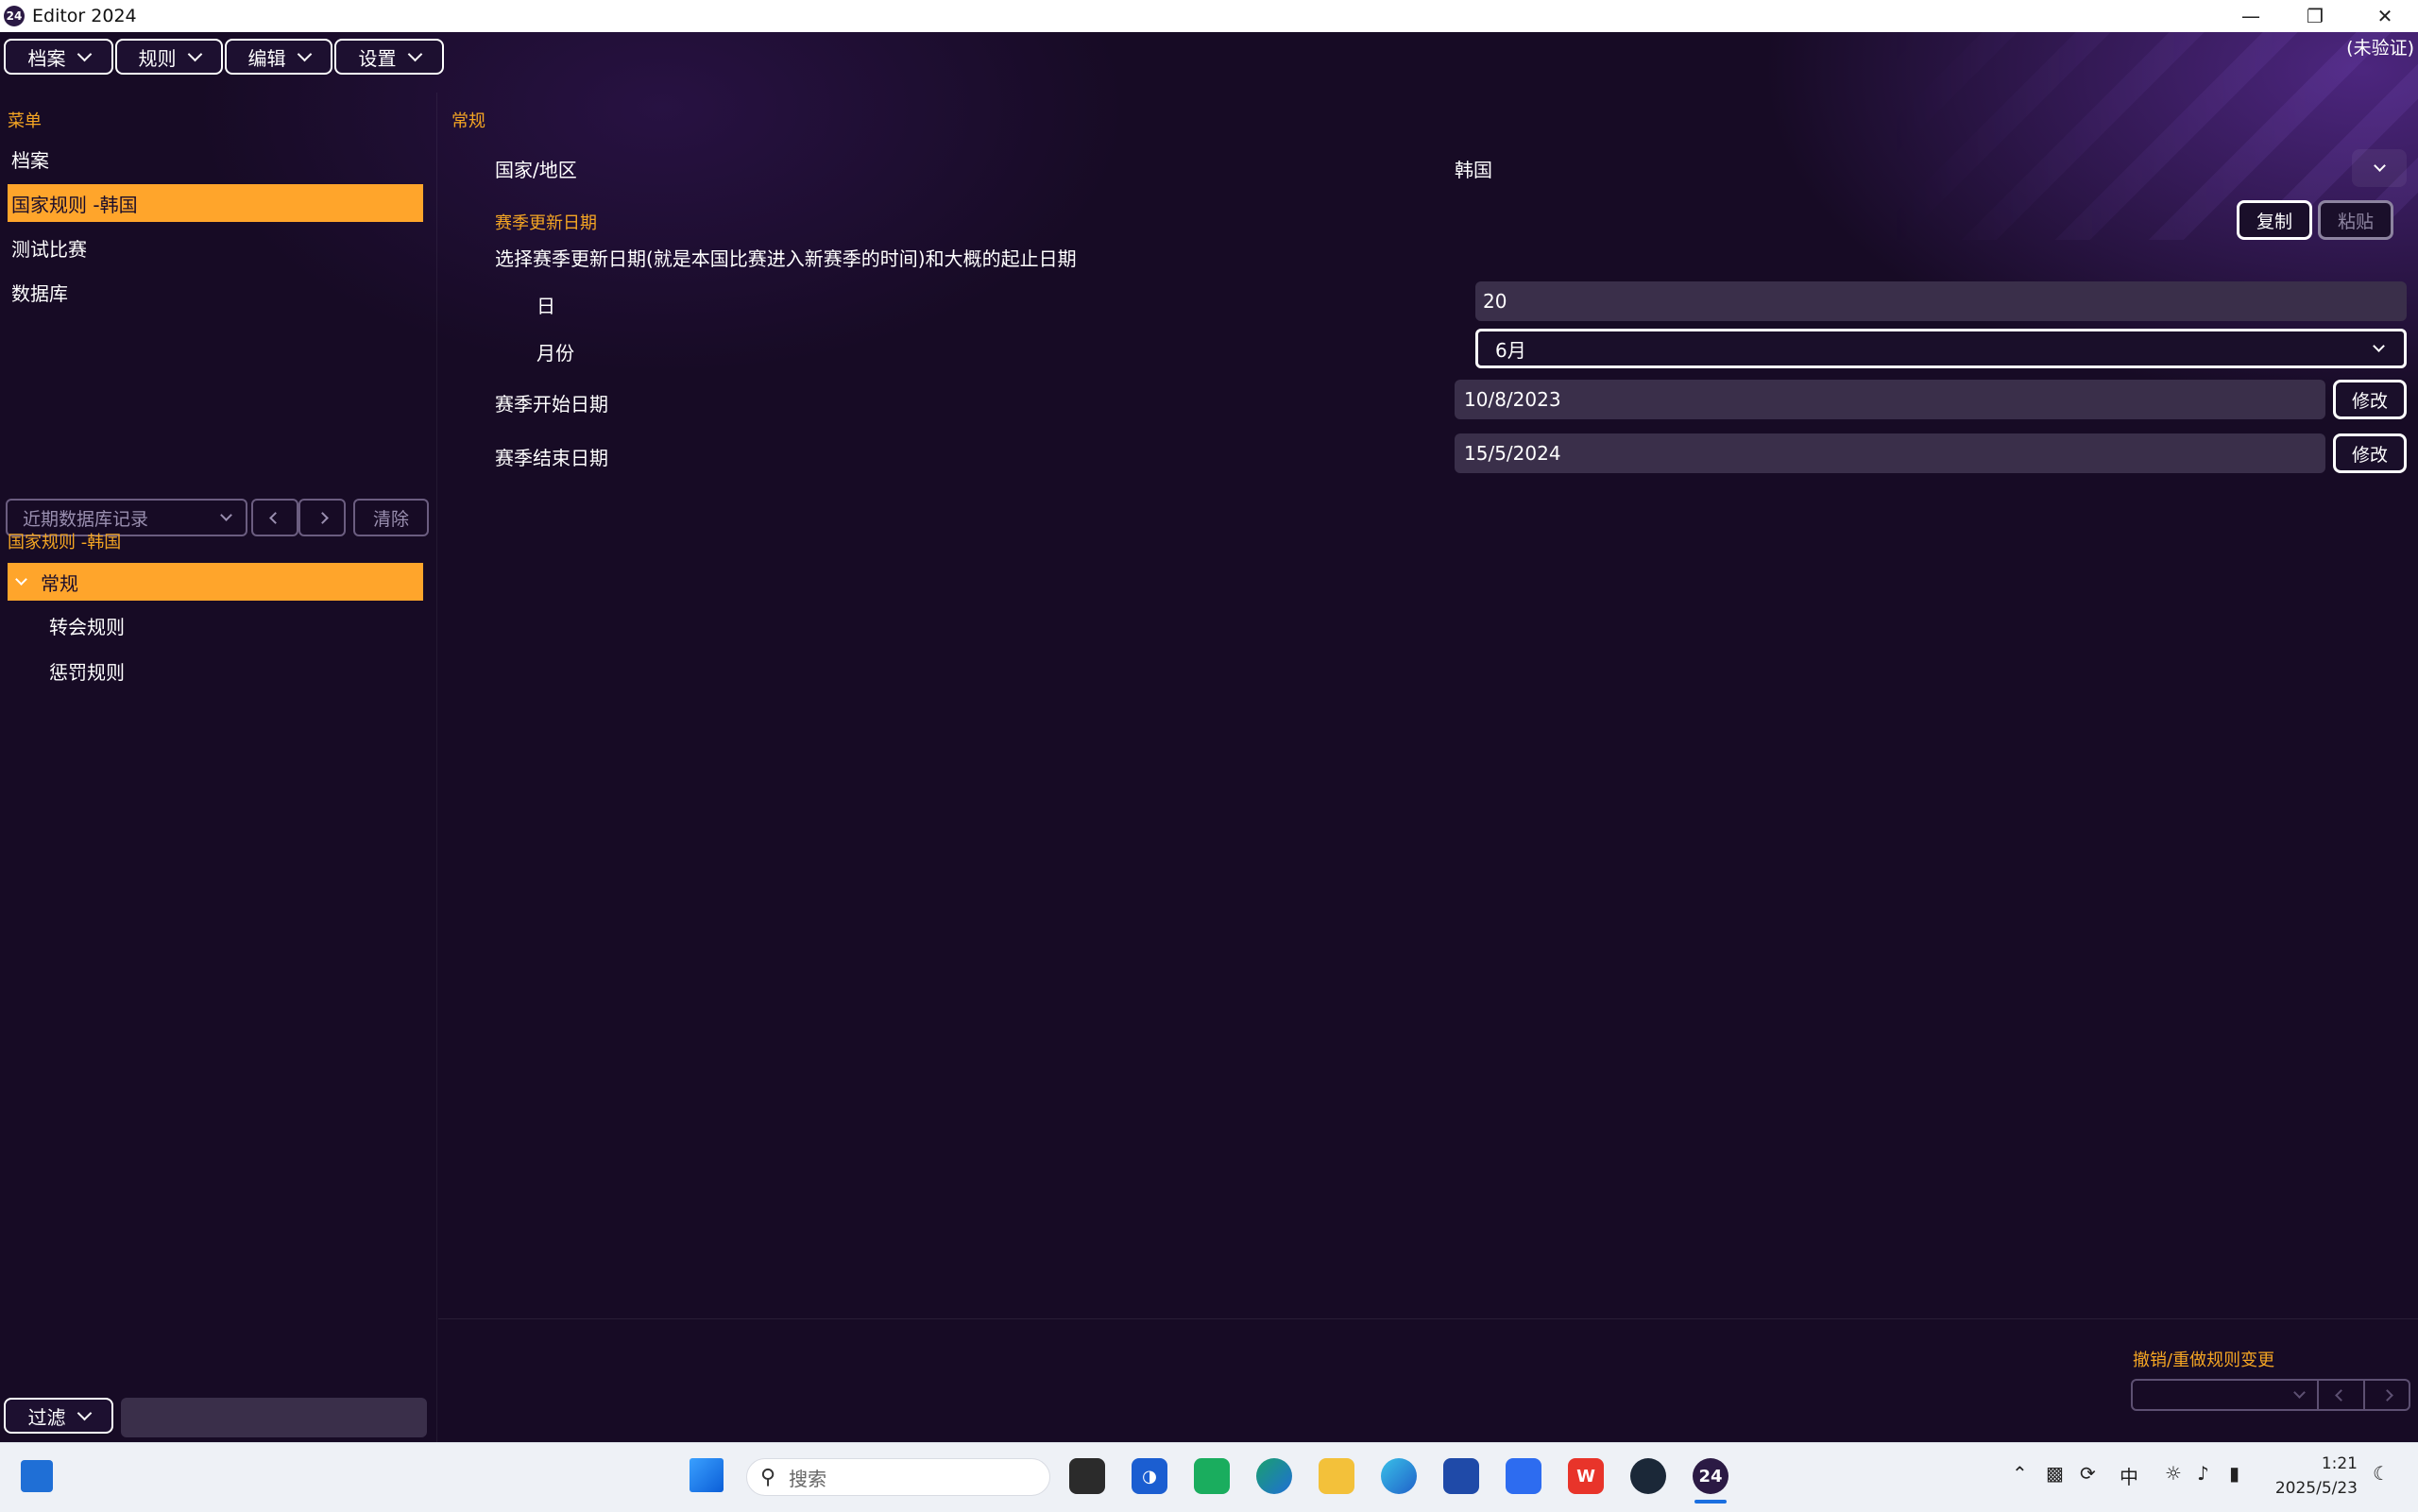 The width and height of the screenshot is (2418, 1512). What do you see at coordinates (266, 58) in the screenshot?
I see `menu-label: 编辑` at bounding box center [266, 58].